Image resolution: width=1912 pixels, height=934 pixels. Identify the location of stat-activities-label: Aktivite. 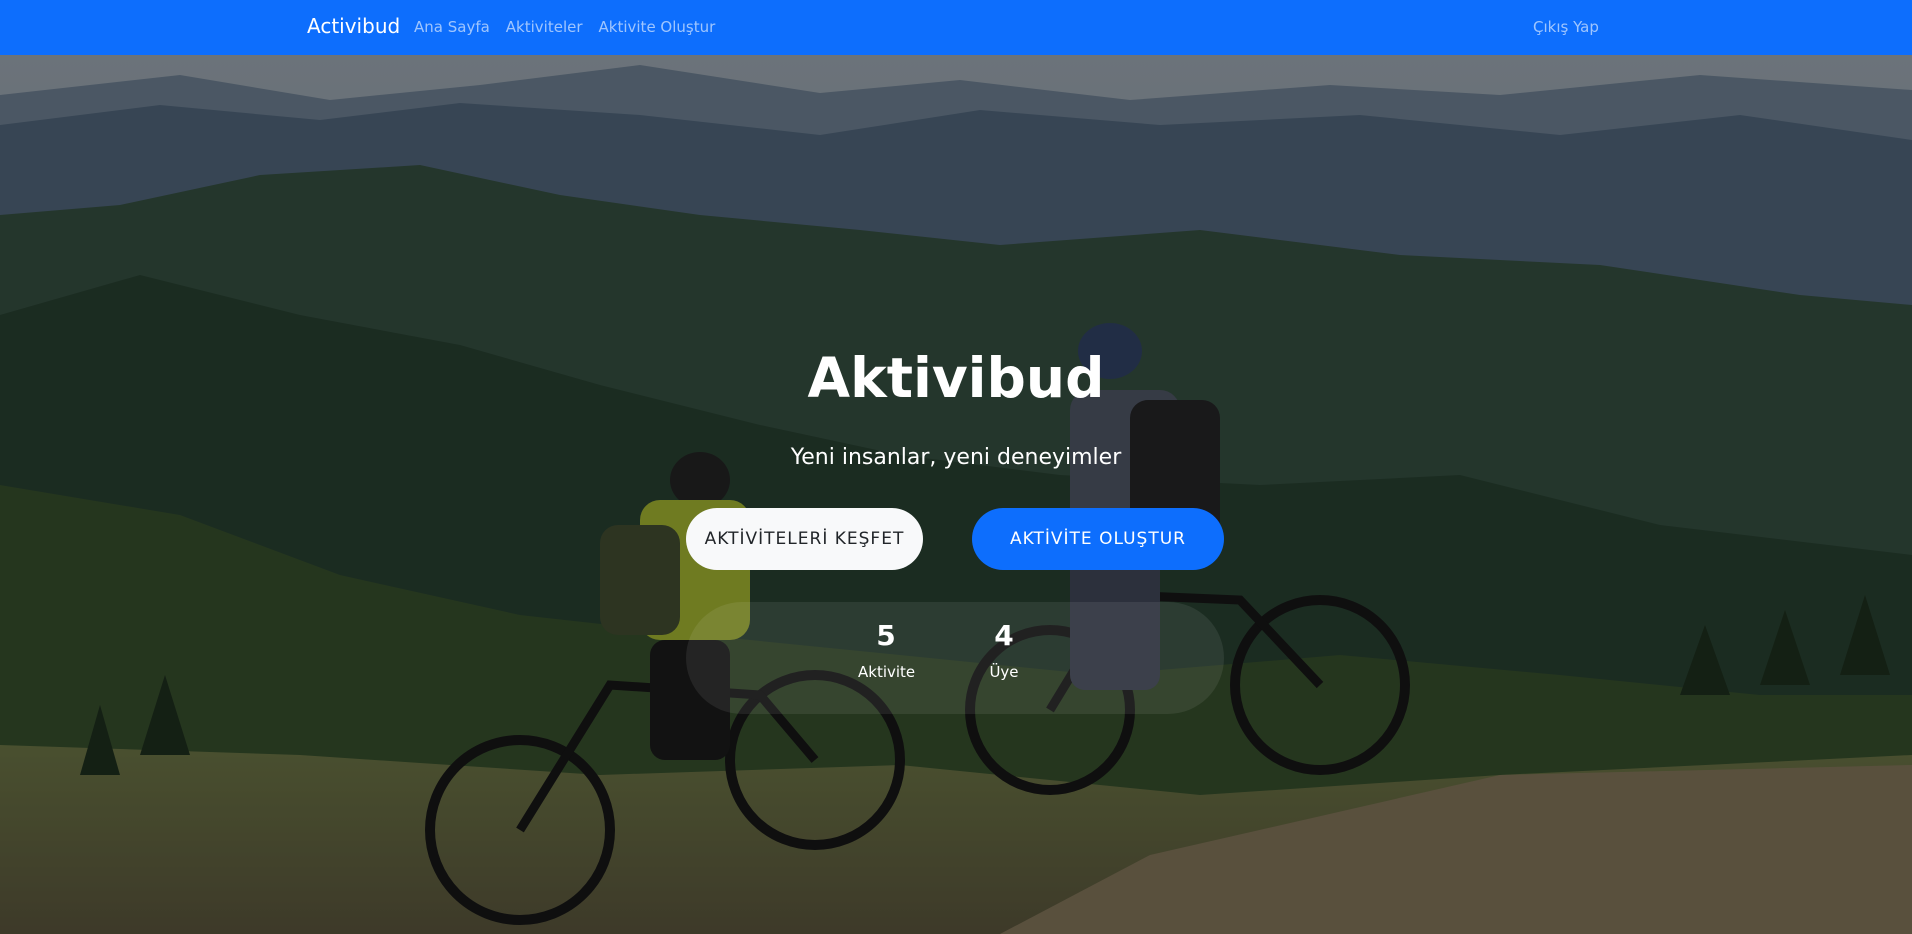
(887, 672).